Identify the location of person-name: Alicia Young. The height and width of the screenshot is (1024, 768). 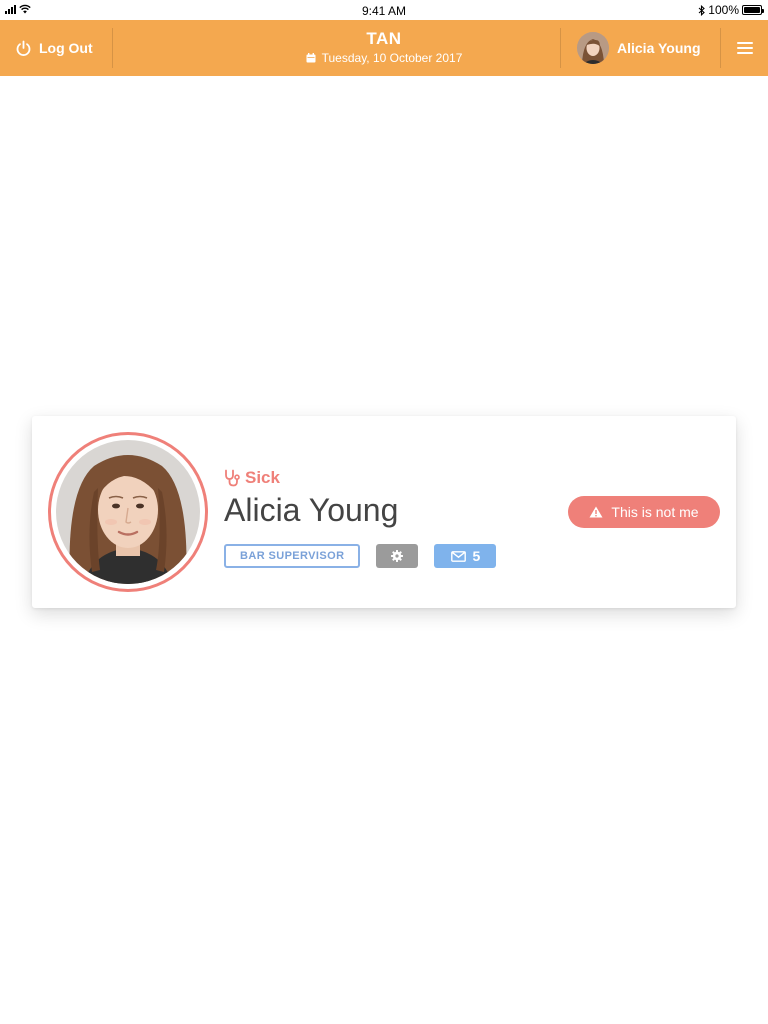
(311, 510).